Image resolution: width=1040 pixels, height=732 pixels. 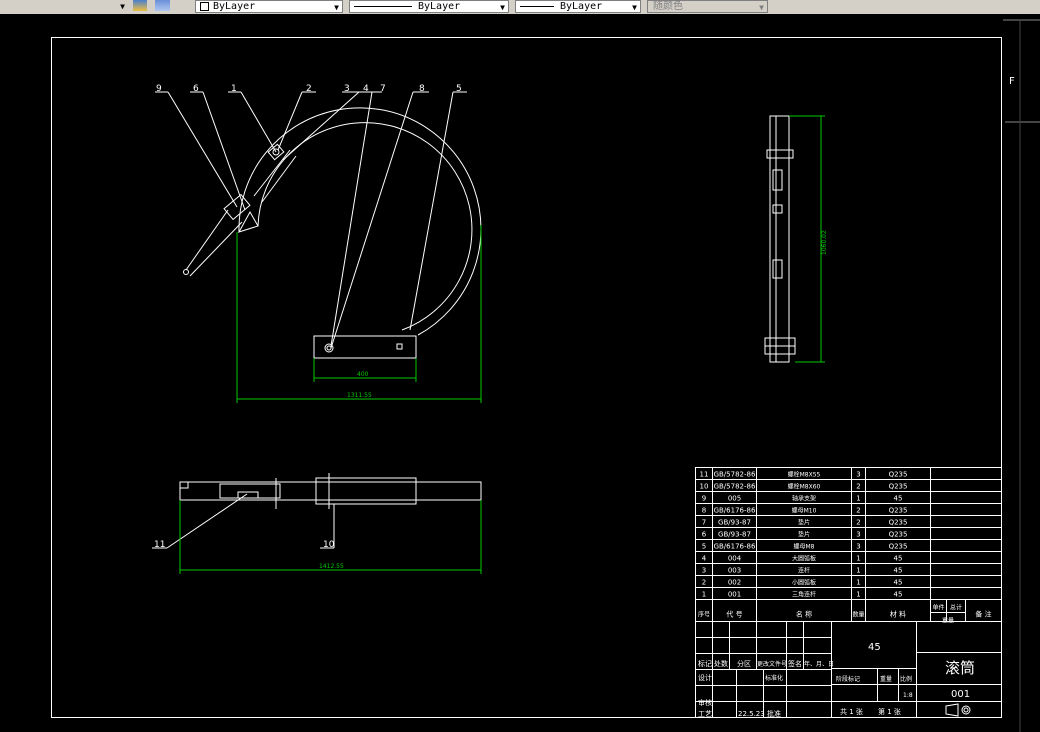 What do you see at coordinates (704, 499) in the screenshot?
I see `table-cell: 9` at bounding box center [704, 499].